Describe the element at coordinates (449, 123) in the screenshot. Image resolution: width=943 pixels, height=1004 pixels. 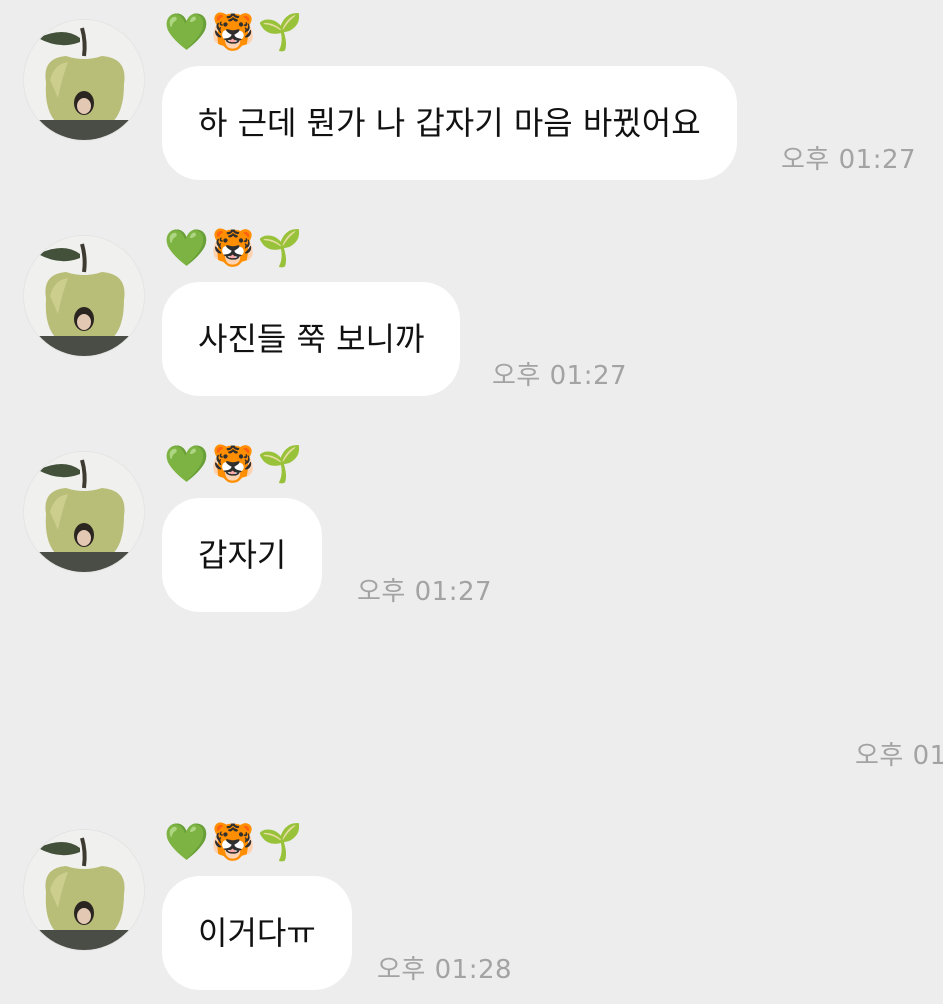
I see `message-bubble: 하 근데 뭔가 나 갑자기 마음 바뀠어요` at that location.